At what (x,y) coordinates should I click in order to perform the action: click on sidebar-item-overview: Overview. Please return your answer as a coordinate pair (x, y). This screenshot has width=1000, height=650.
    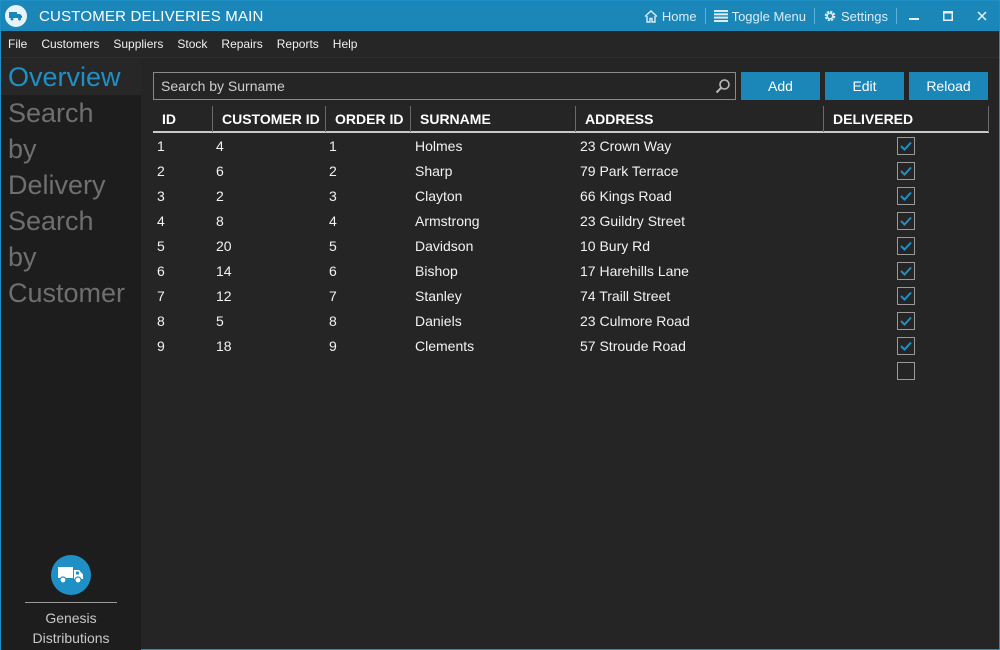
    Looking at the image, I should click on (71, 77).